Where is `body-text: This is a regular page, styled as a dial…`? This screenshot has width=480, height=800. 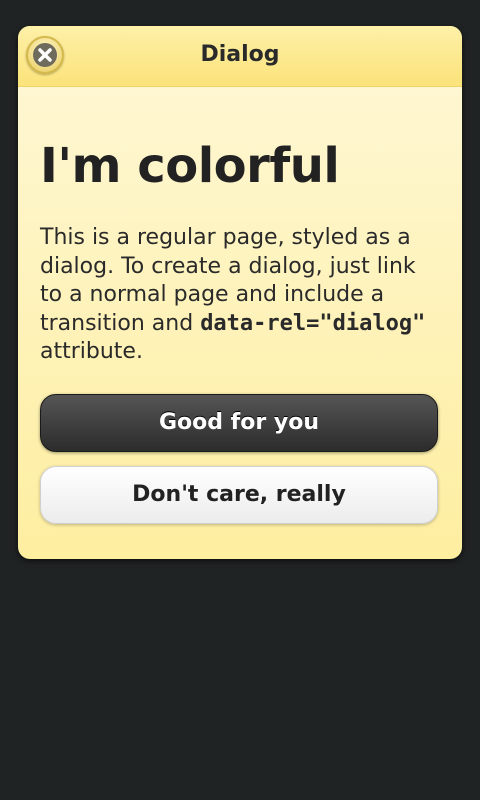
body-text: This is a regular page, styled as a dial… is located at coordinates (240, 295).